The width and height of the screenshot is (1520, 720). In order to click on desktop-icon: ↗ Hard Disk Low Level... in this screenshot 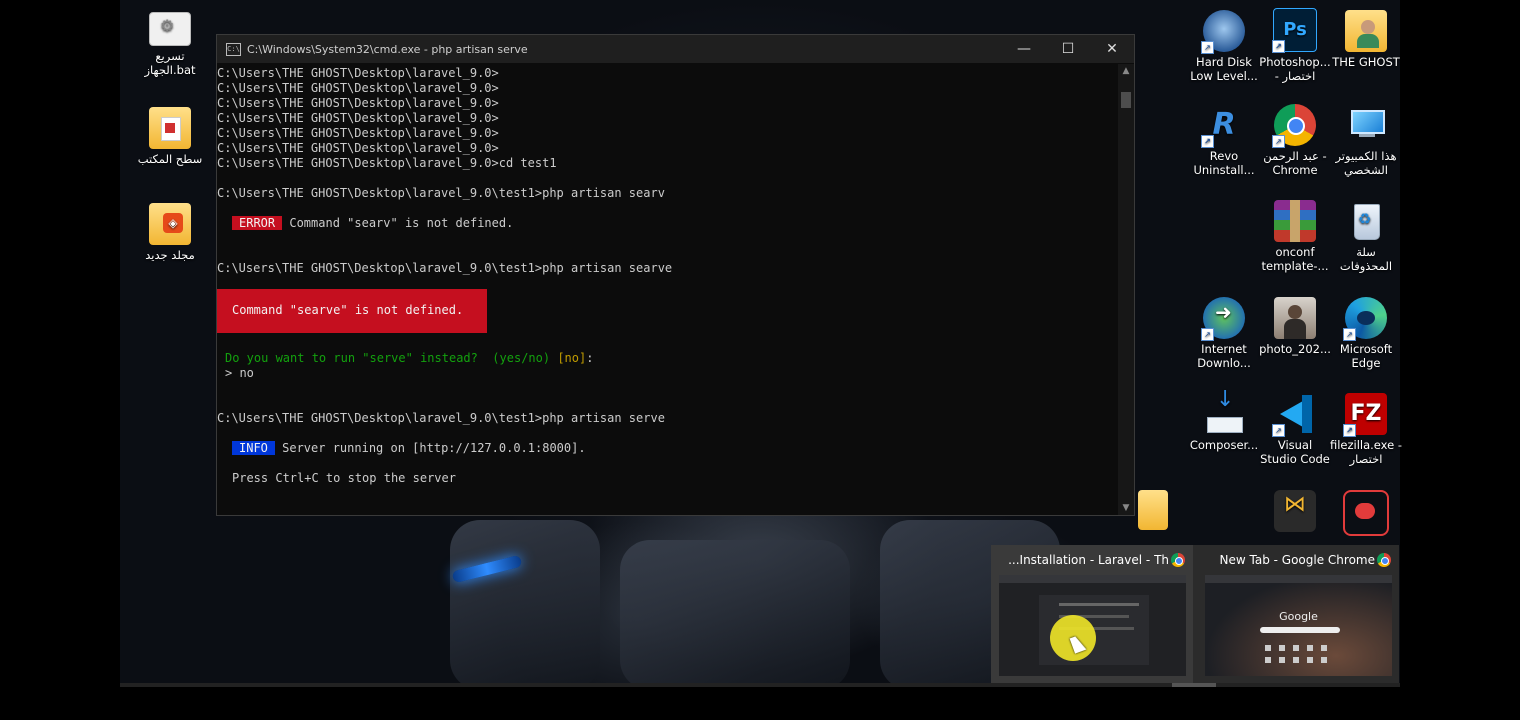, I will do `click(1224, 46)`.